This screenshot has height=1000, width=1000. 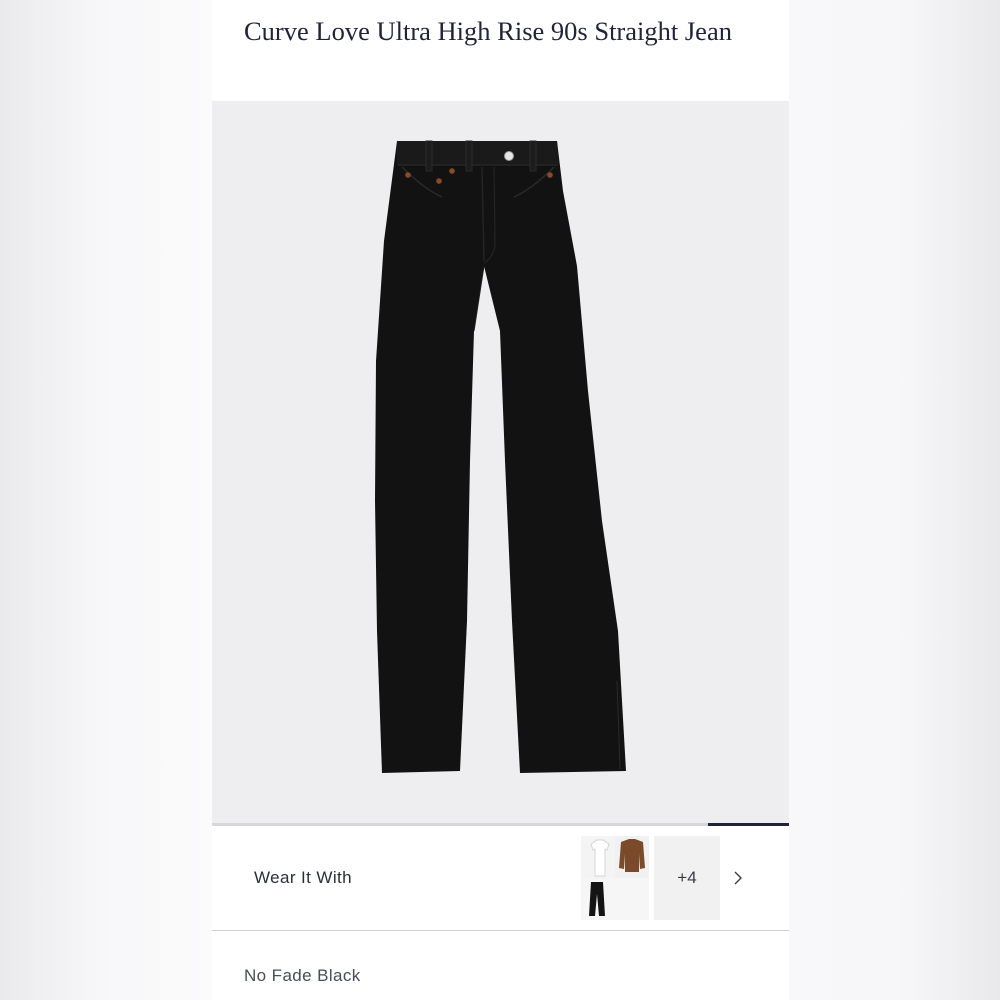 What do you see at coordinates (302, 975) in the screenshot?
I see `color-name: No Fade Black` at bounding box center [302, 975].